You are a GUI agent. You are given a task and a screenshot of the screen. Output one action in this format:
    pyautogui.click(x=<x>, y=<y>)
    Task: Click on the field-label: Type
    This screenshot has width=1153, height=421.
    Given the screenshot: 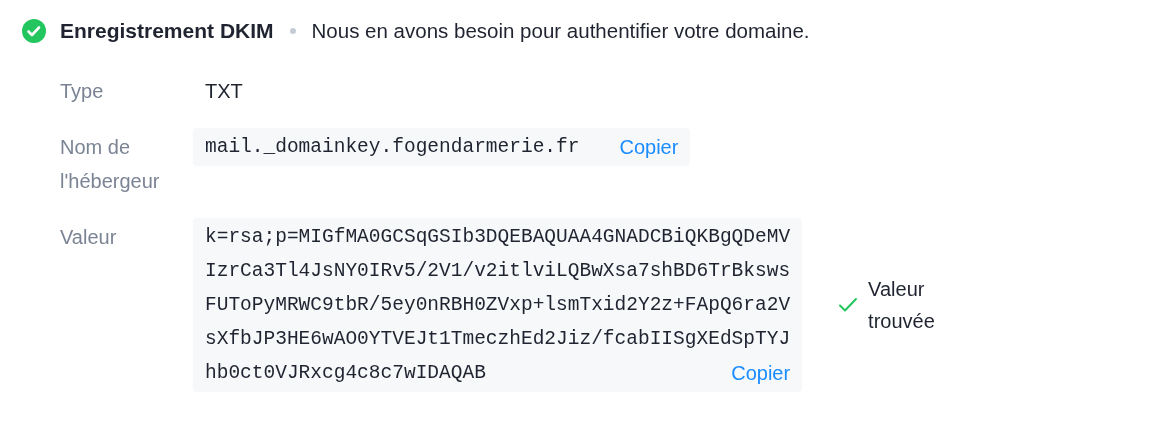 What is the action you would take?
    pyautogui.click(x=82, y=91)
    